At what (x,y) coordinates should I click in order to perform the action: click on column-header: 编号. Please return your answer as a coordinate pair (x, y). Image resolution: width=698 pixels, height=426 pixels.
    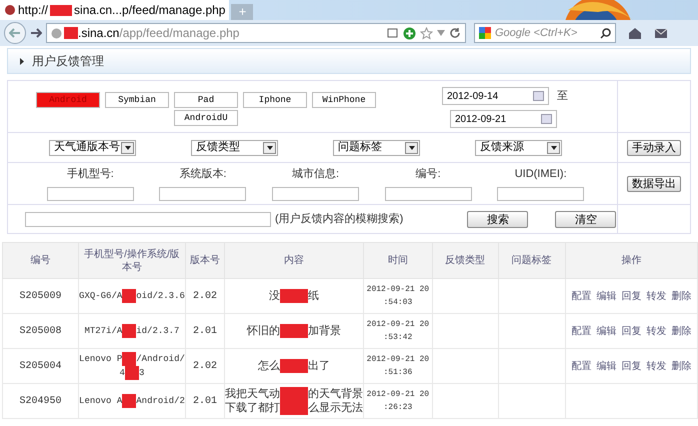
    Looking at the image, I should click on (40, 260).